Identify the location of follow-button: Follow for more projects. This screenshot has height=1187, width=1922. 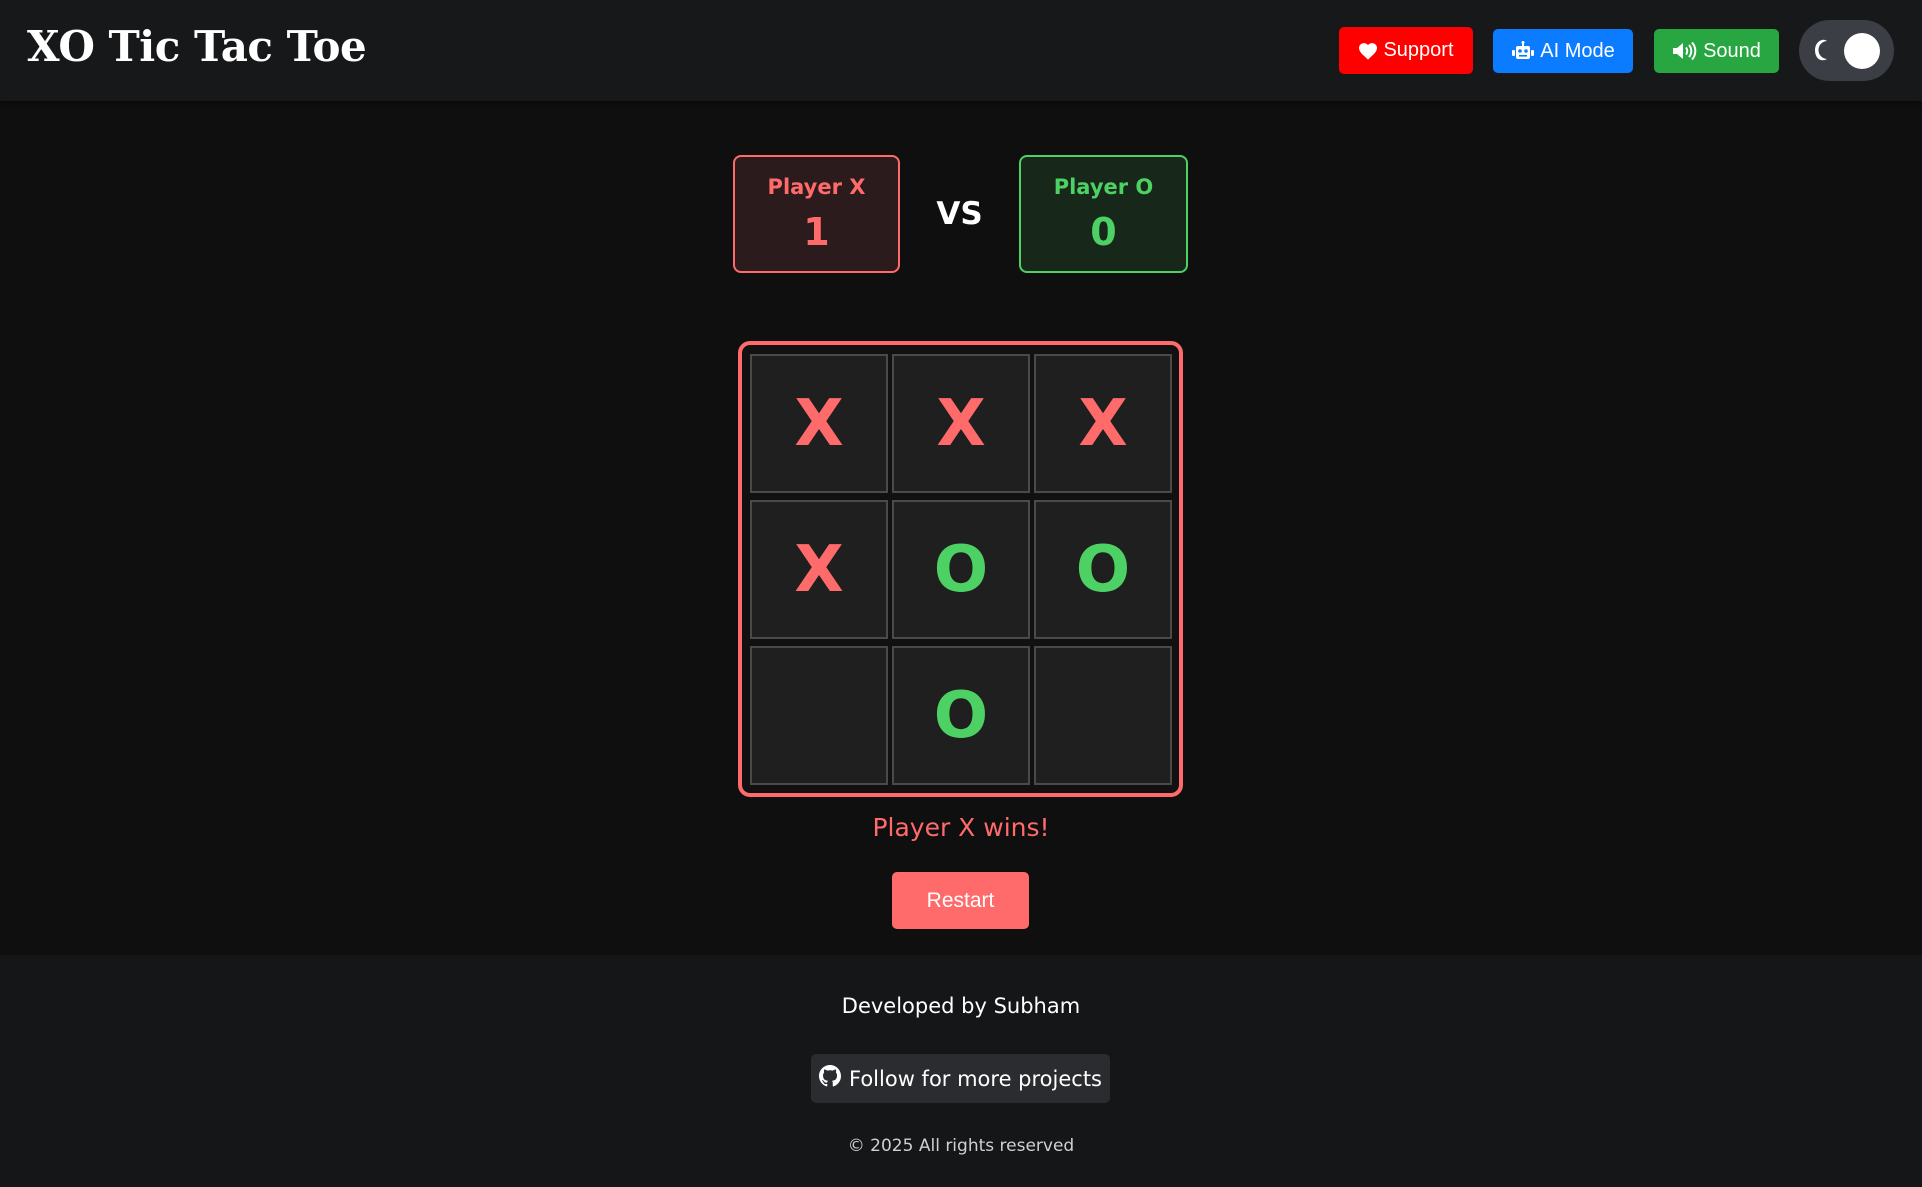
(960, 1078).